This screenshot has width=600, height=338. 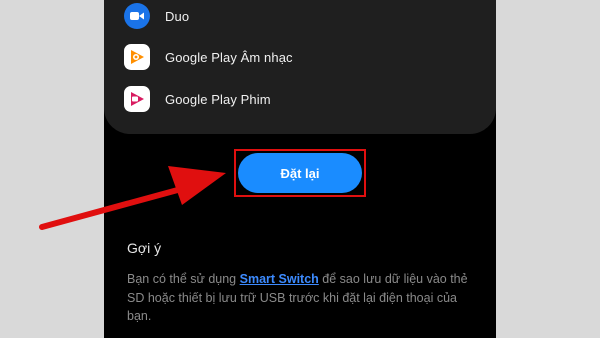 I want to click on app-item-duo: Duo, so click(x=304, y=16).